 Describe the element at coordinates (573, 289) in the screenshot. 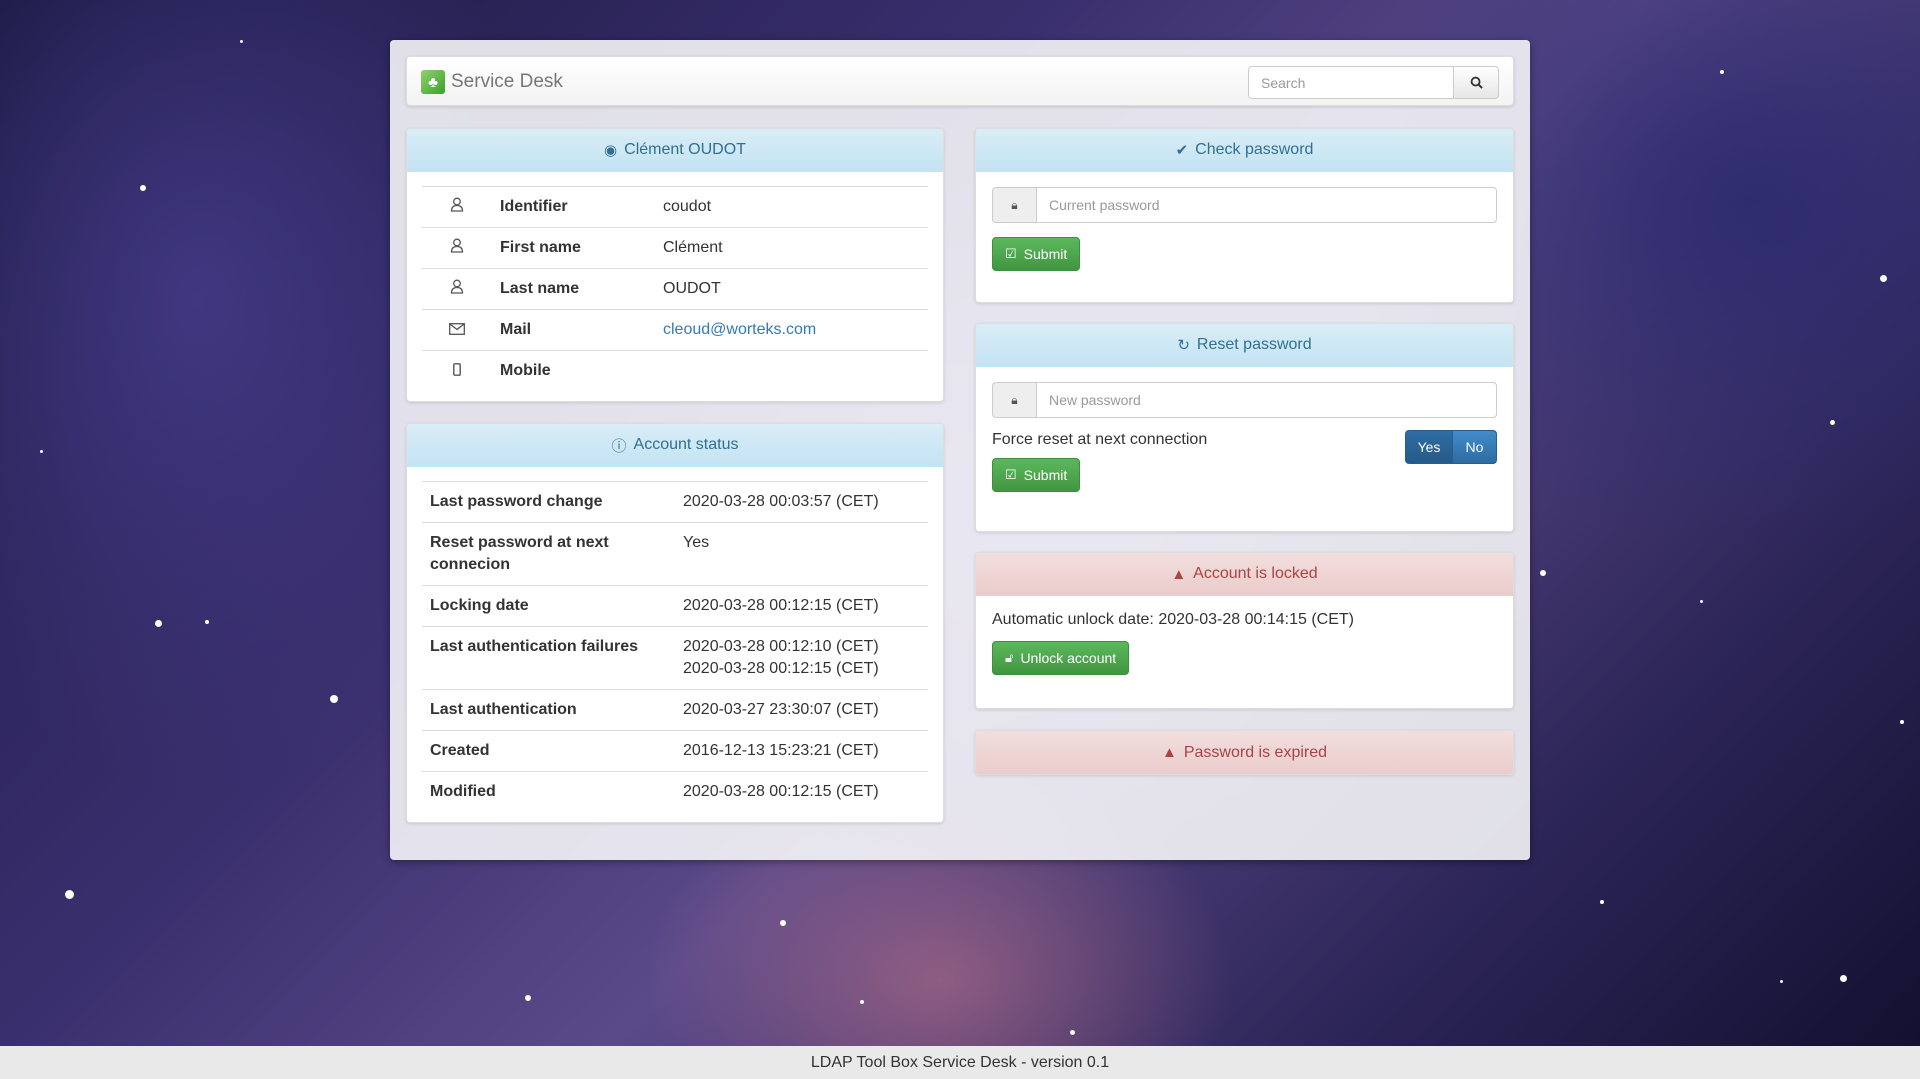

I see `last-name-label: Last name` at that location.